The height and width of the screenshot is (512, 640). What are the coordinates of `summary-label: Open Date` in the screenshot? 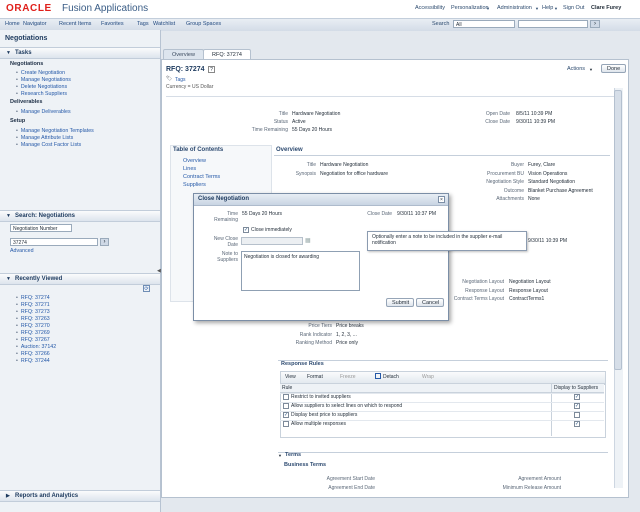 It's located at (497, 114).